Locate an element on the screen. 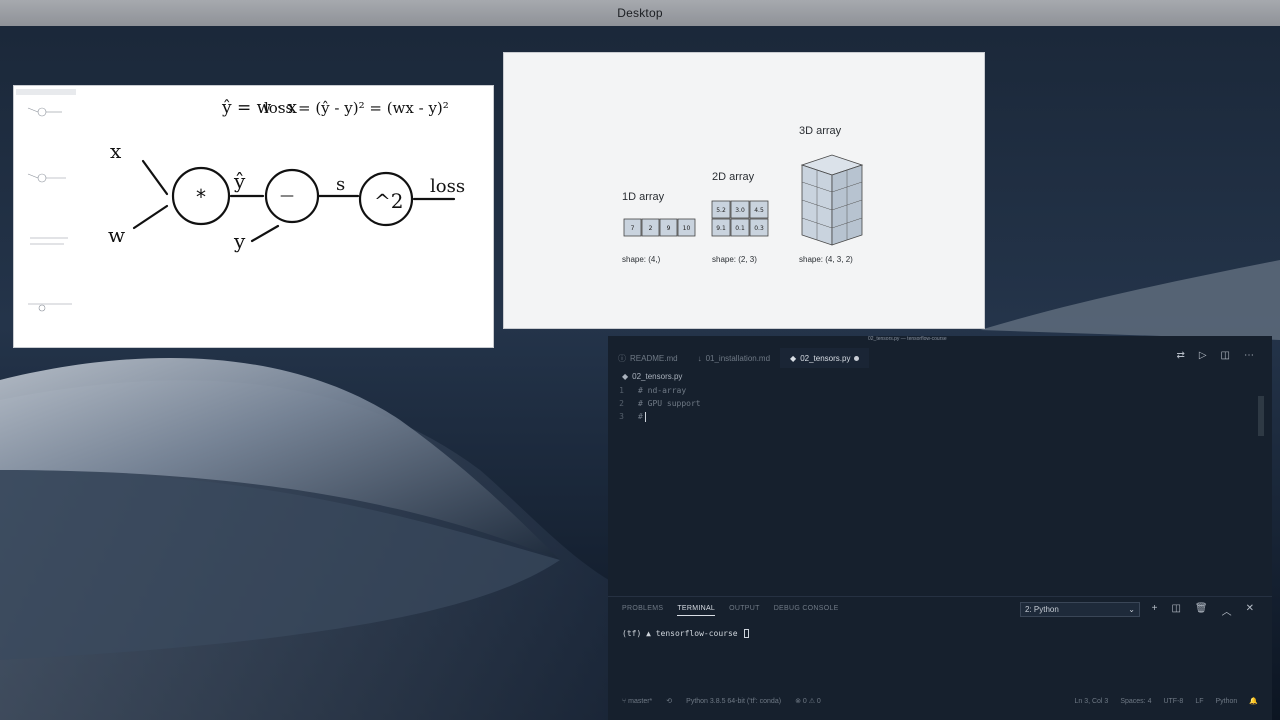  equation-loss: loss = (ŷ - y)² = (wx - y)² is located at coordinates (356, 108).